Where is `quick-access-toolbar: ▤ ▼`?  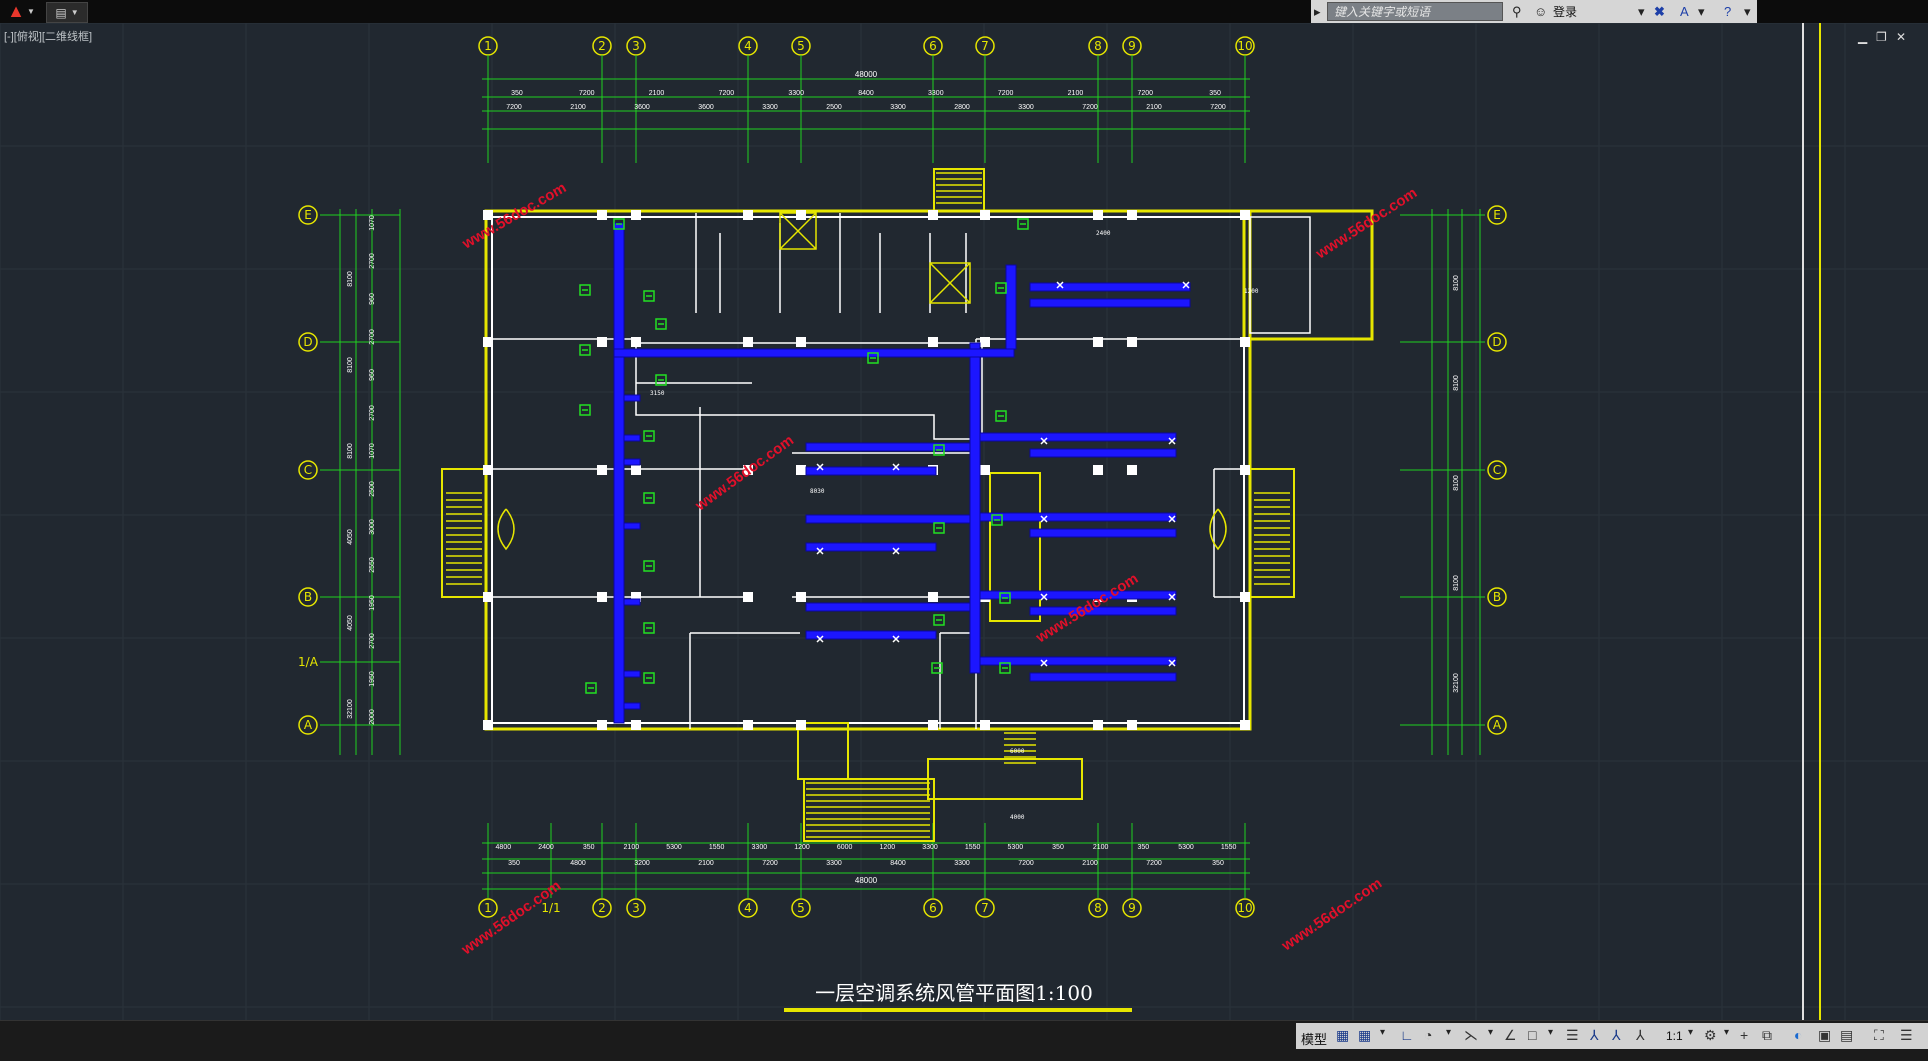 quick-access-toolbar: ▤ ▼ is located at coordinates (67, 12).